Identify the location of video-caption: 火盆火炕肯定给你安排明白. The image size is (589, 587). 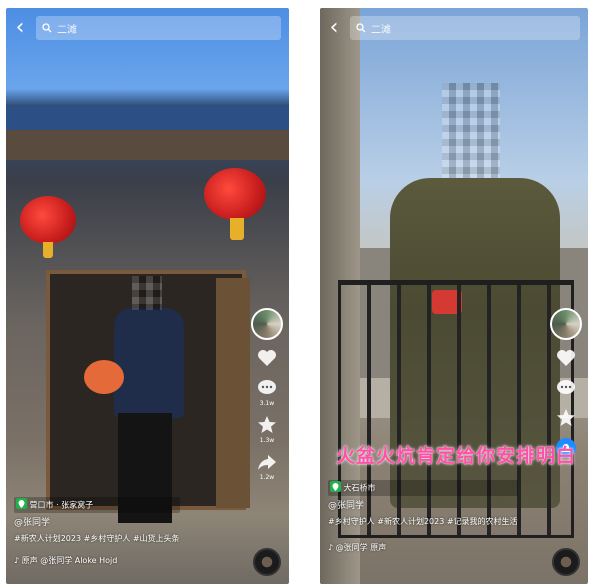
(456, 456).